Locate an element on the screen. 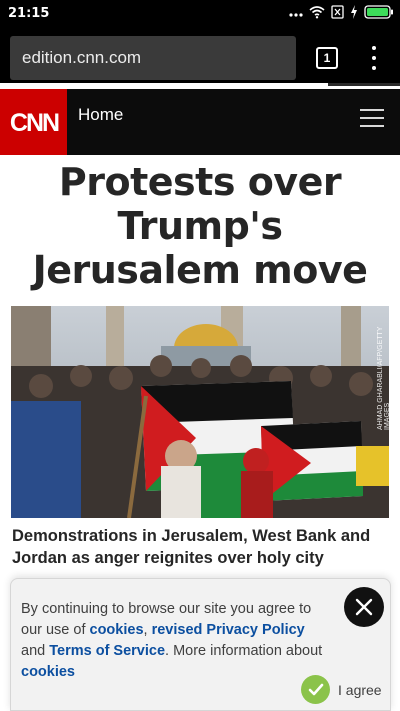 The width and height of the screenshot is (400, 711). hamburger-menu-icon is located at coordinates (372, 118).